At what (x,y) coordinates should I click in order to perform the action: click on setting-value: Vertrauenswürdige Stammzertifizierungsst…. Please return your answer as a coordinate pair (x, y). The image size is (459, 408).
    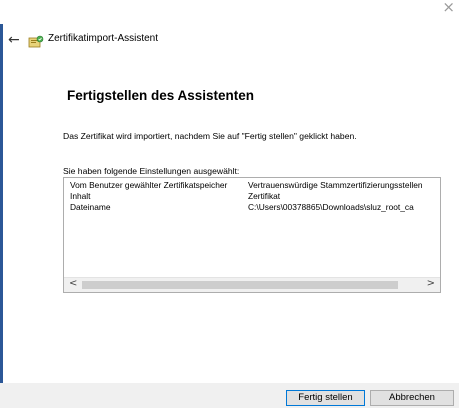
    Looking at the image, I should click on (335, 185).